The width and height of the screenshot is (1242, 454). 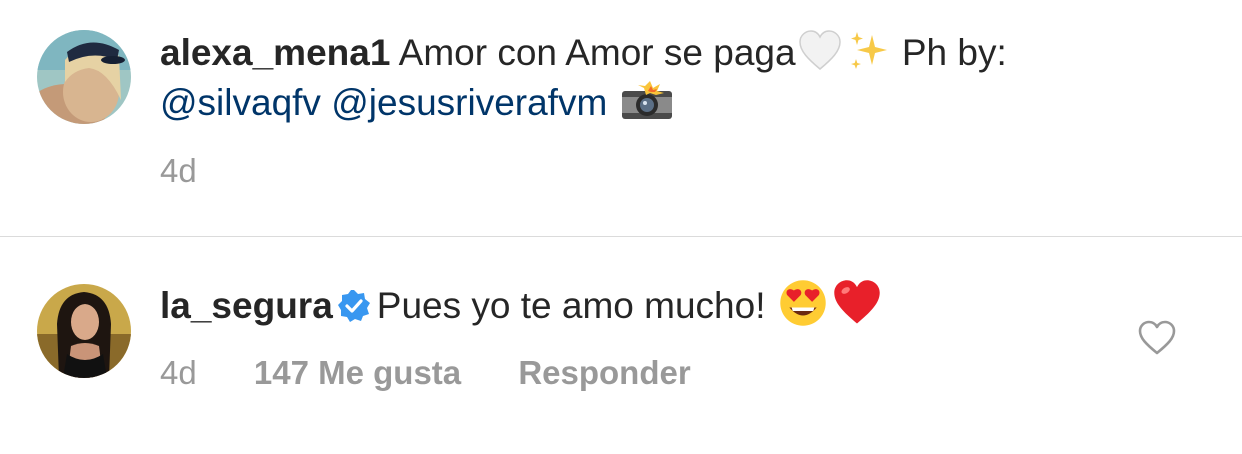 I want to click on avatar-alexa-mena1, so click(x=84, y=77).